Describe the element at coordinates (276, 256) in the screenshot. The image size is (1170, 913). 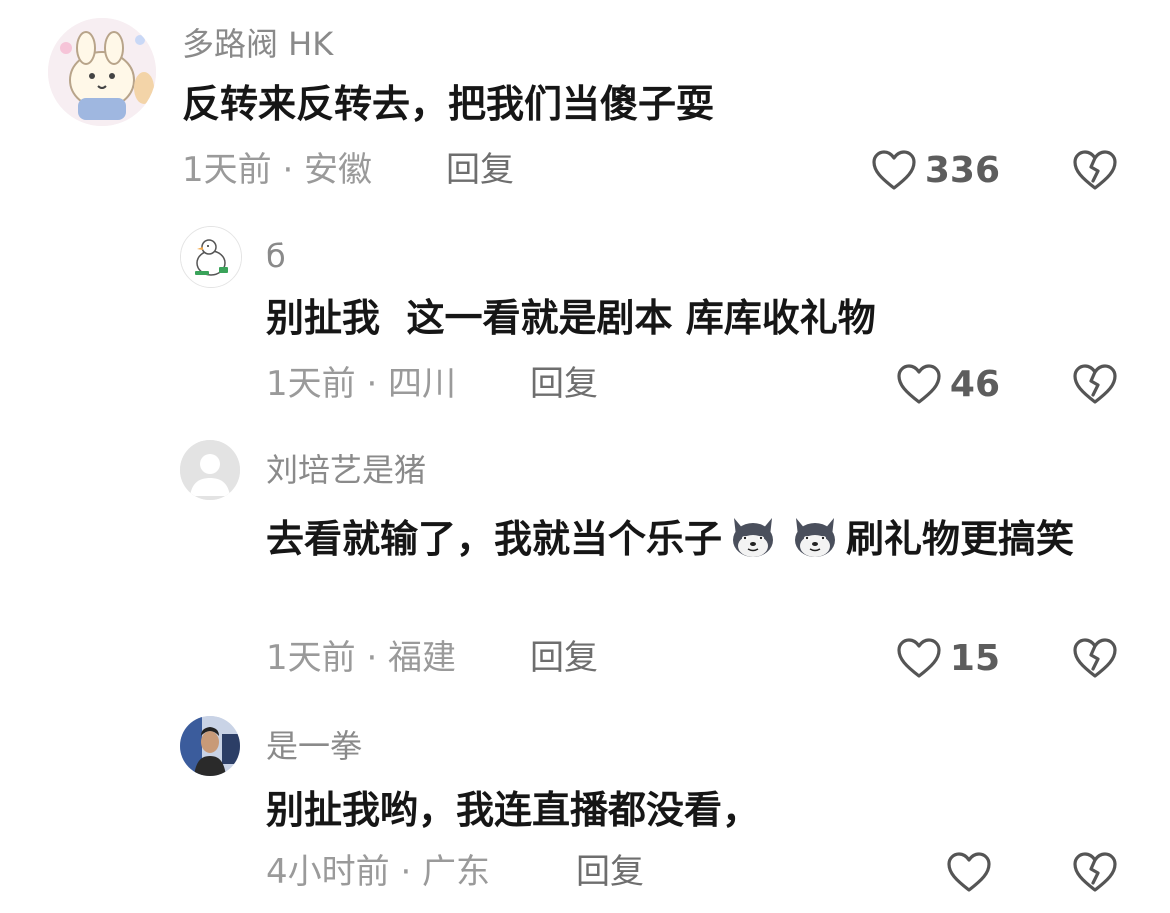
I see `comment-username: б` at that location.